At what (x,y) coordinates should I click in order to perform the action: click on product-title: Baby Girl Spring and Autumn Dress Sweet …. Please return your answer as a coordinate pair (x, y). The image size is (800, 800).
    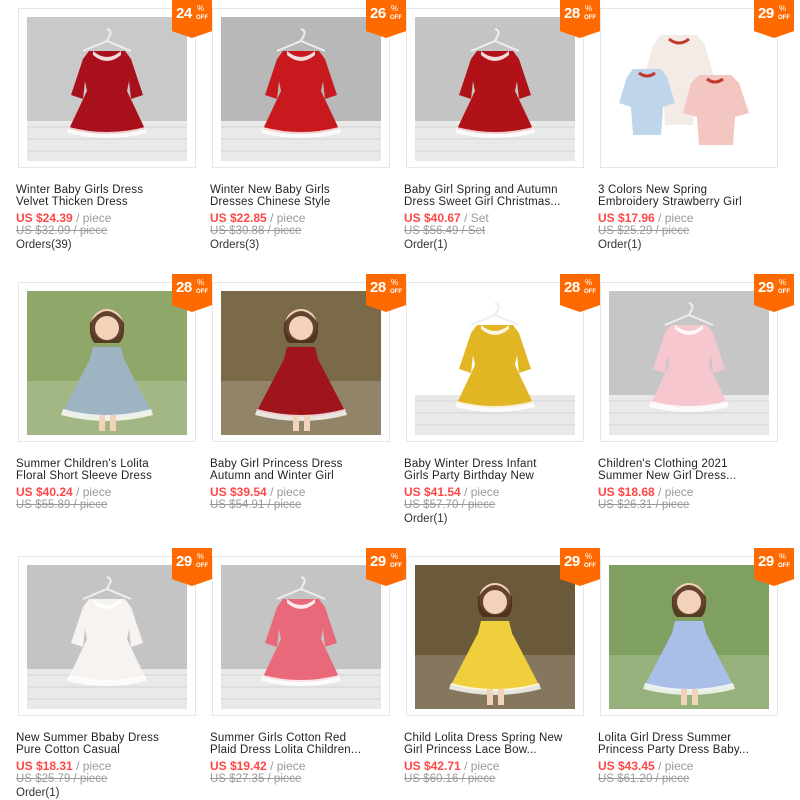
    Looking at the image, I should click on (497, 196).